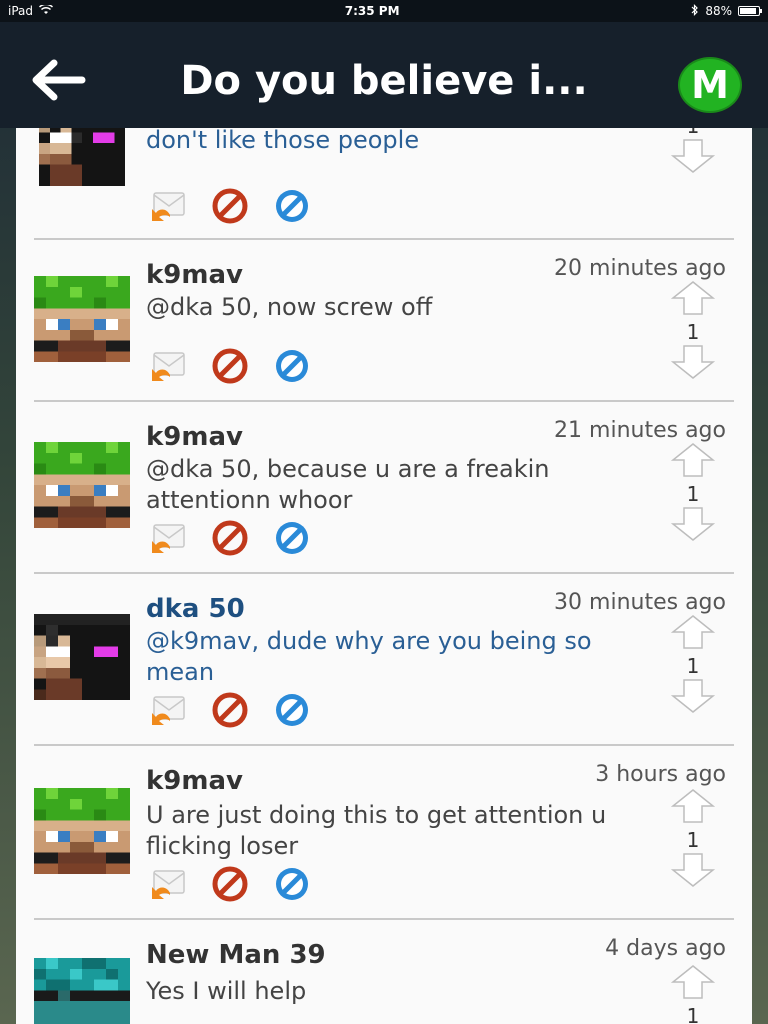 This screenshot has height=1024, width=768. What do you see at coordinates (369, 656) in the screenshot?
I see `comment-text: @k9mav, dude why are you being so mean` at bounding box center [369, 656].